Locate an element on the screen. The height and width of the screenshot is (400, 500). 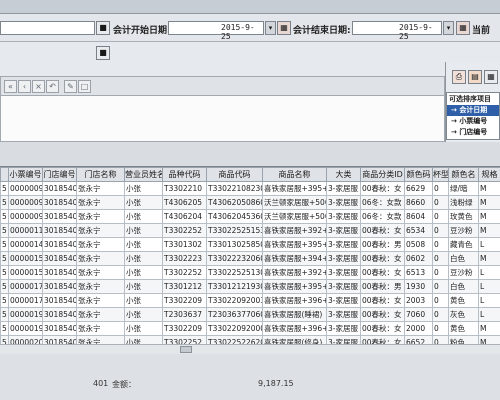
prev-button: ‹ is located at coordinates (24, 86).